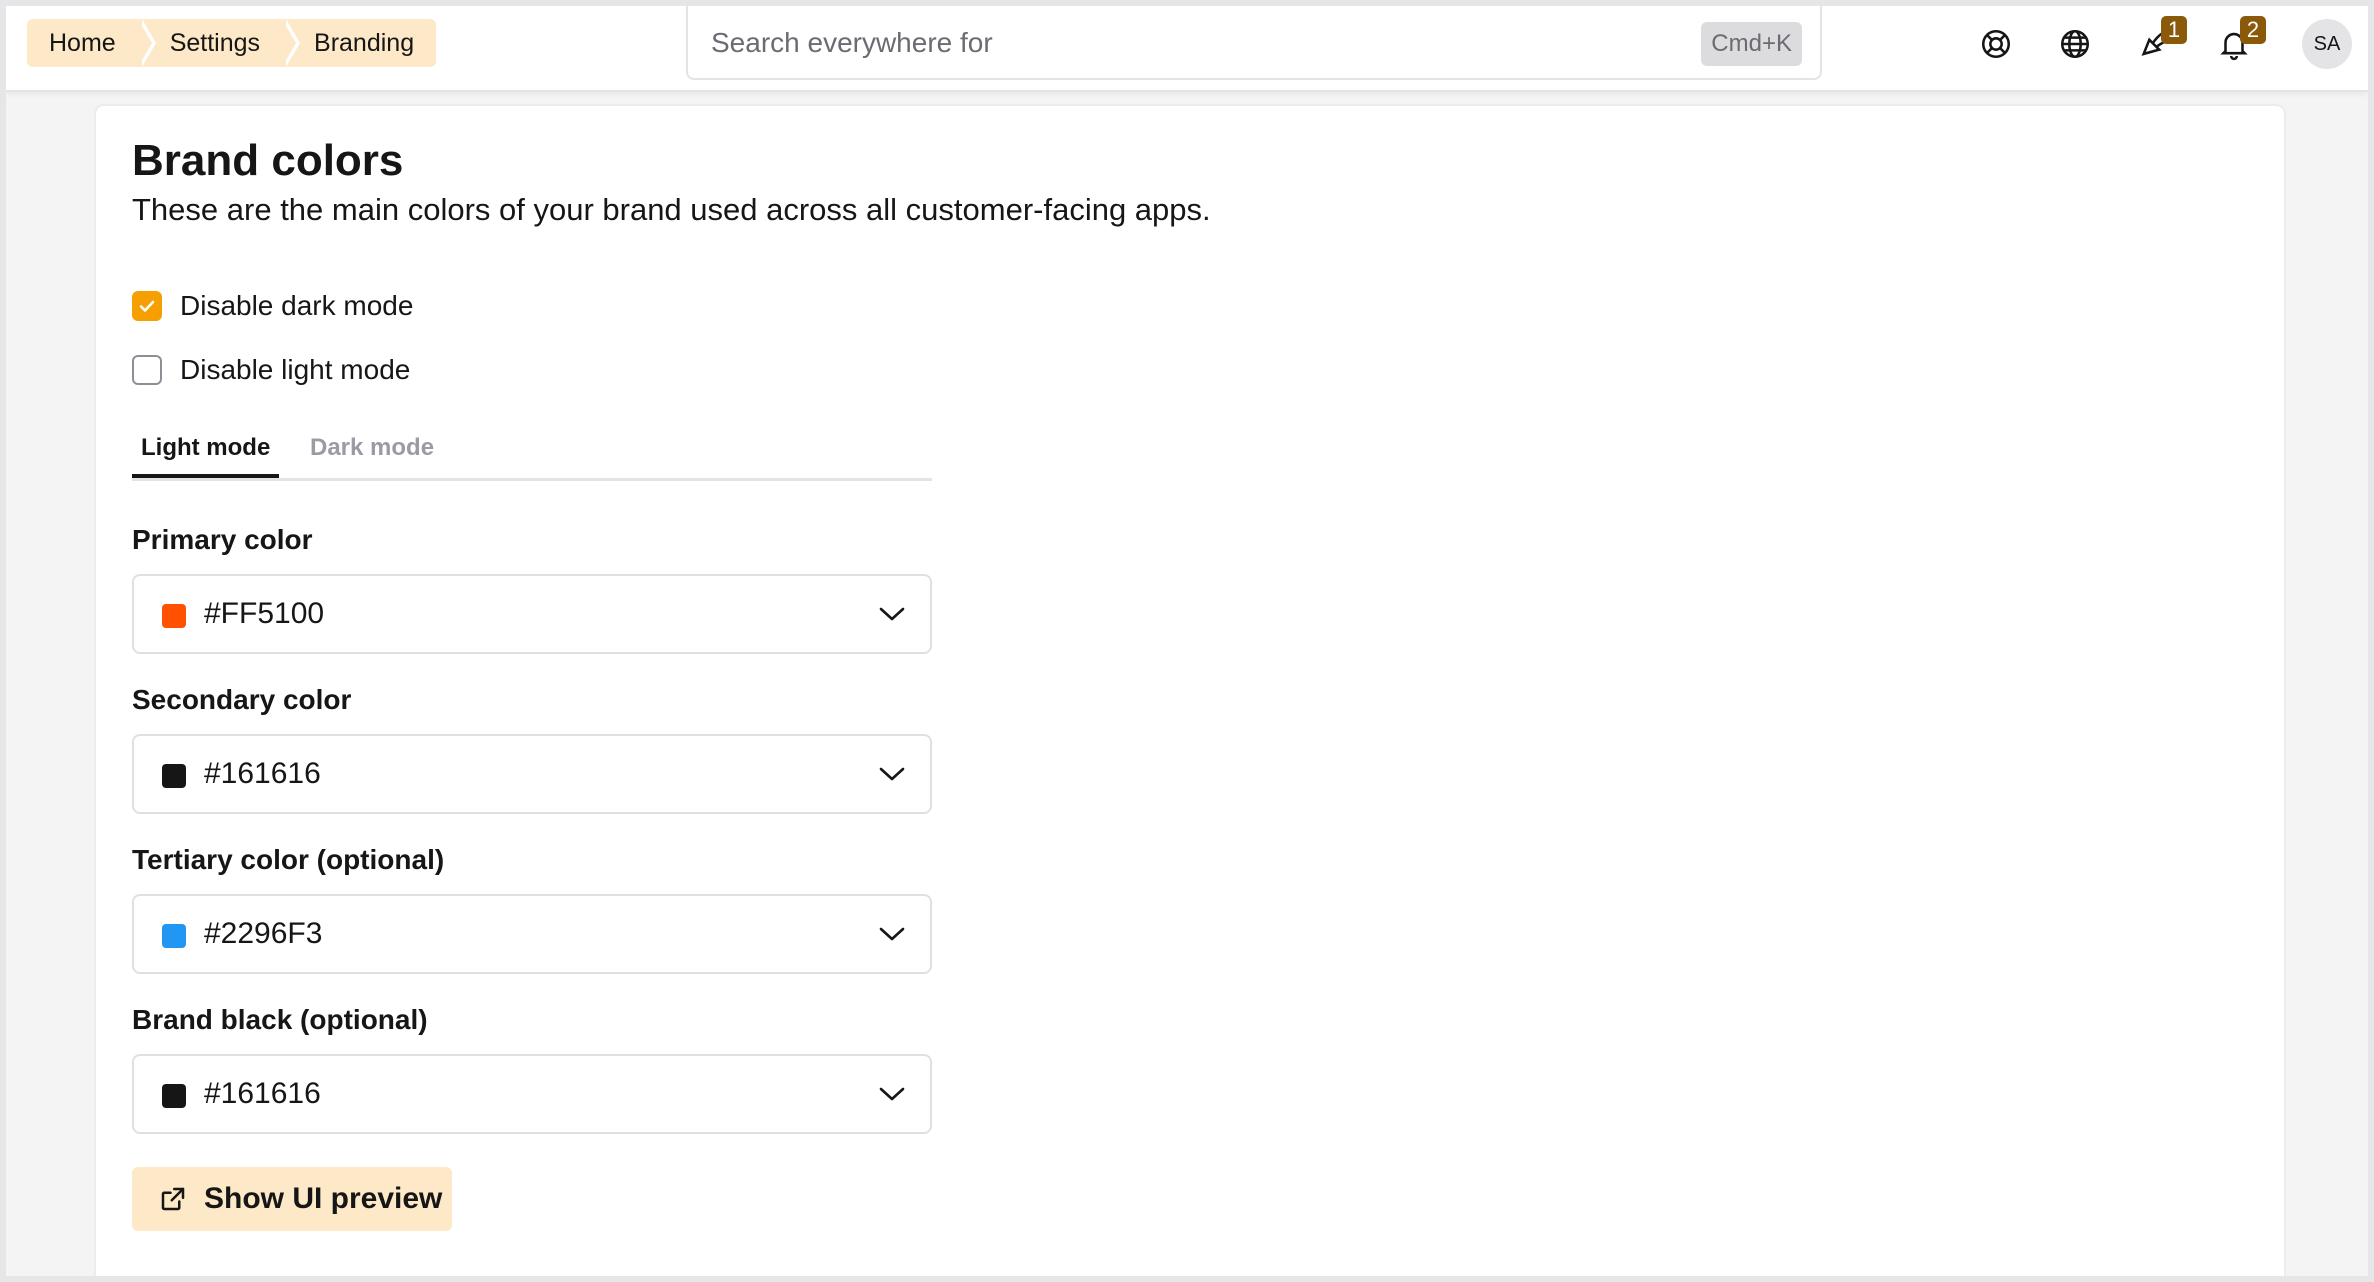 The width and height of the screenshot is (2374, 1282). I want to click on page-title: Brand colors, so click(268, 160).